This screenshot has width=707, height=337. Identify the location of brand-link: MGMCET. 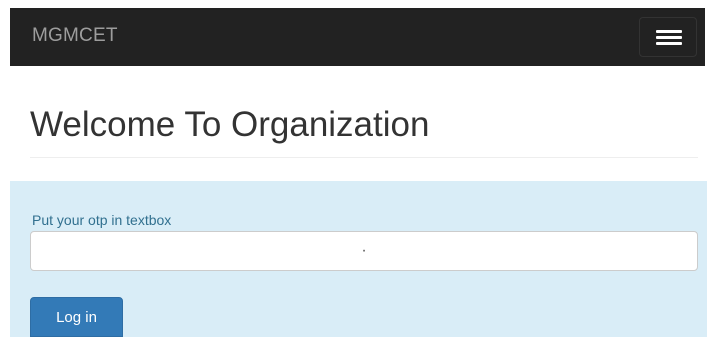
(75, 36).